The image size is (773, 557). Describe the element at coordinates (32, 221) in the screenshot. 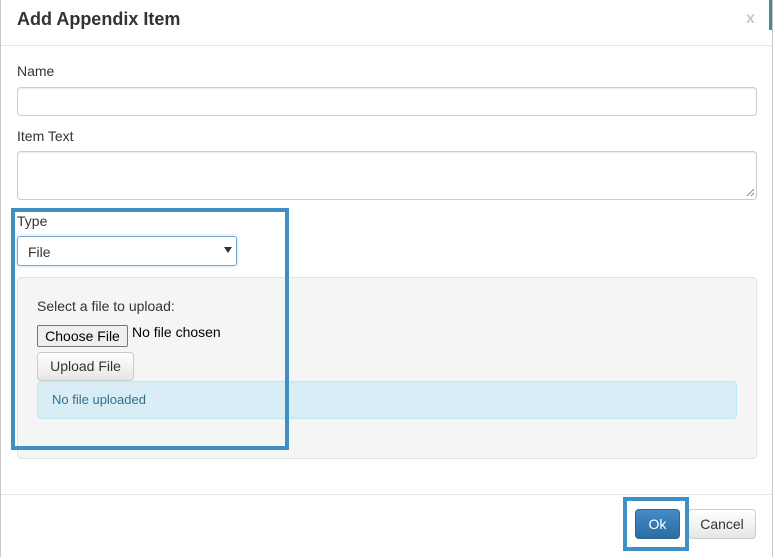

I see `type-label: Type` at that location.